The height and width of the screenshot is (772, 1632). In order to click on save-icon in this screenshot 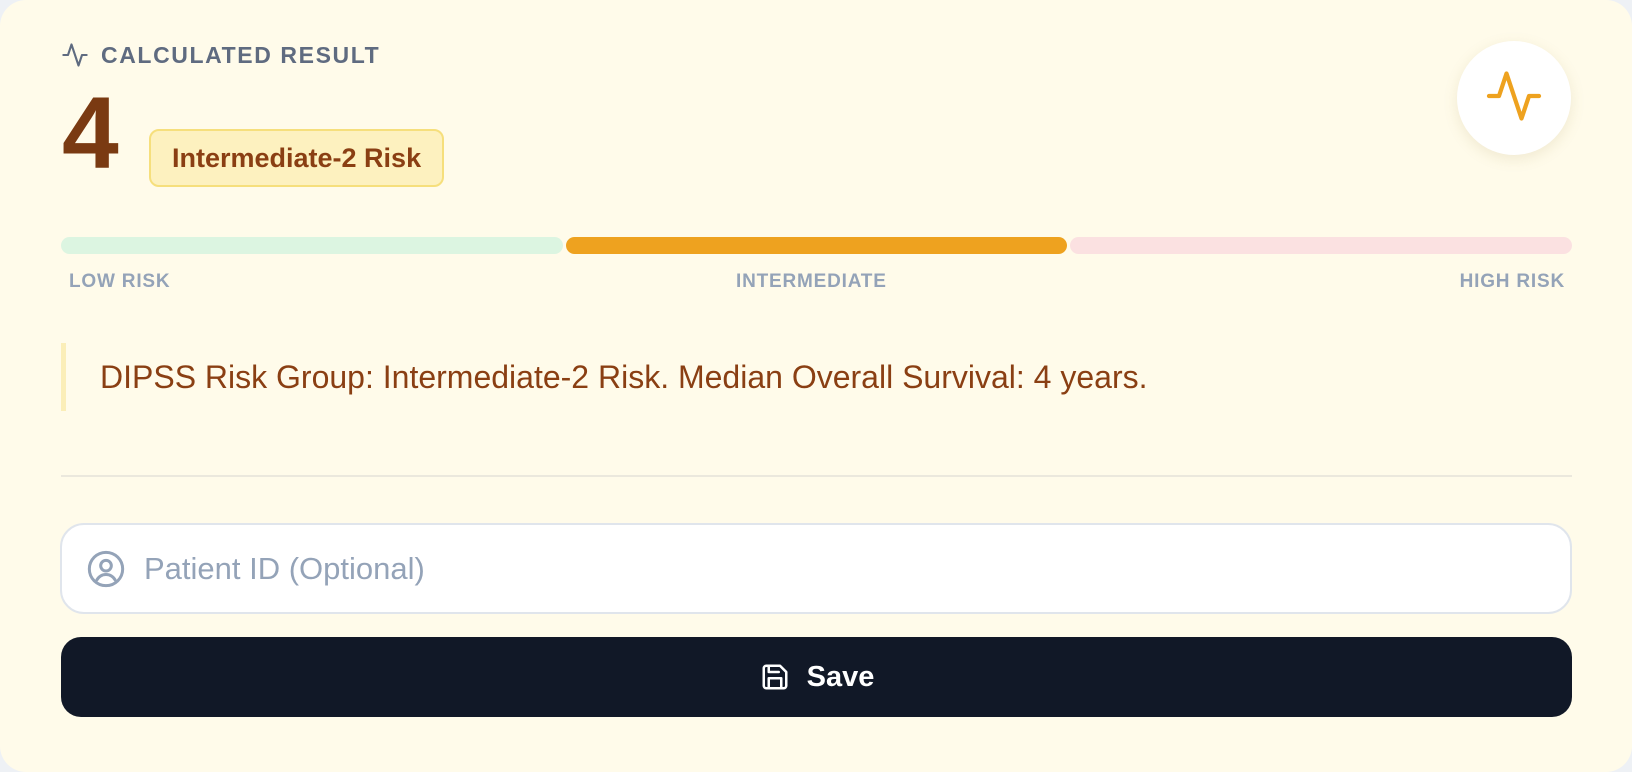, I will do `click(775, 677)`.